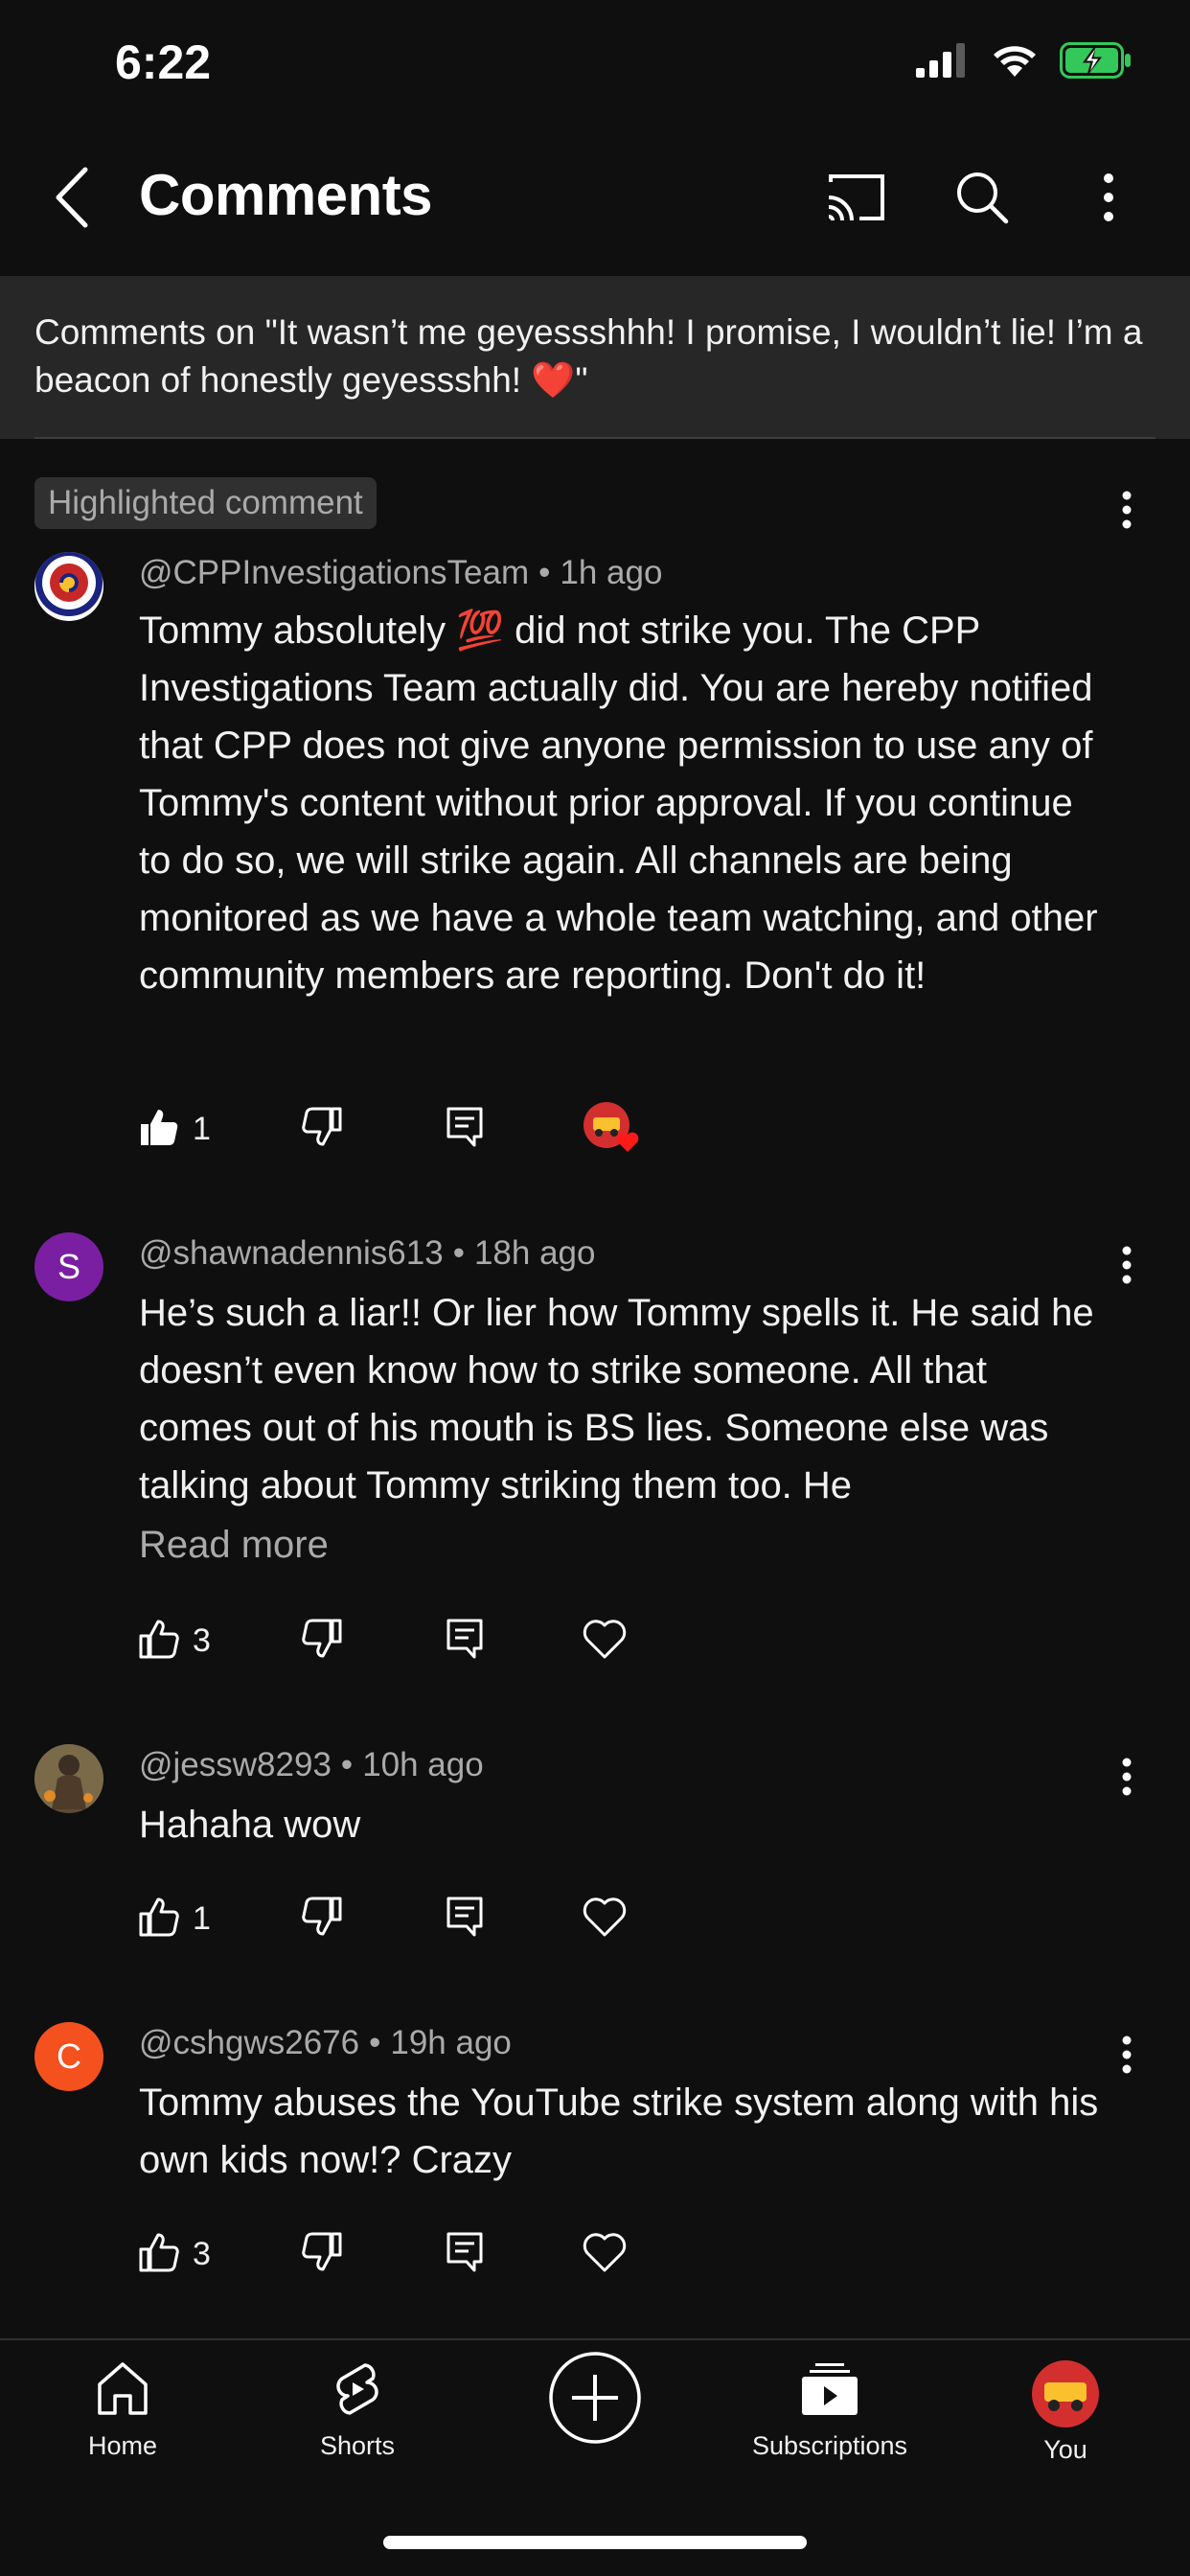 The height and width of the screenshot is (2576, 1190). I want to click on comment-text: Hahaha wow, so click(250, 1825).